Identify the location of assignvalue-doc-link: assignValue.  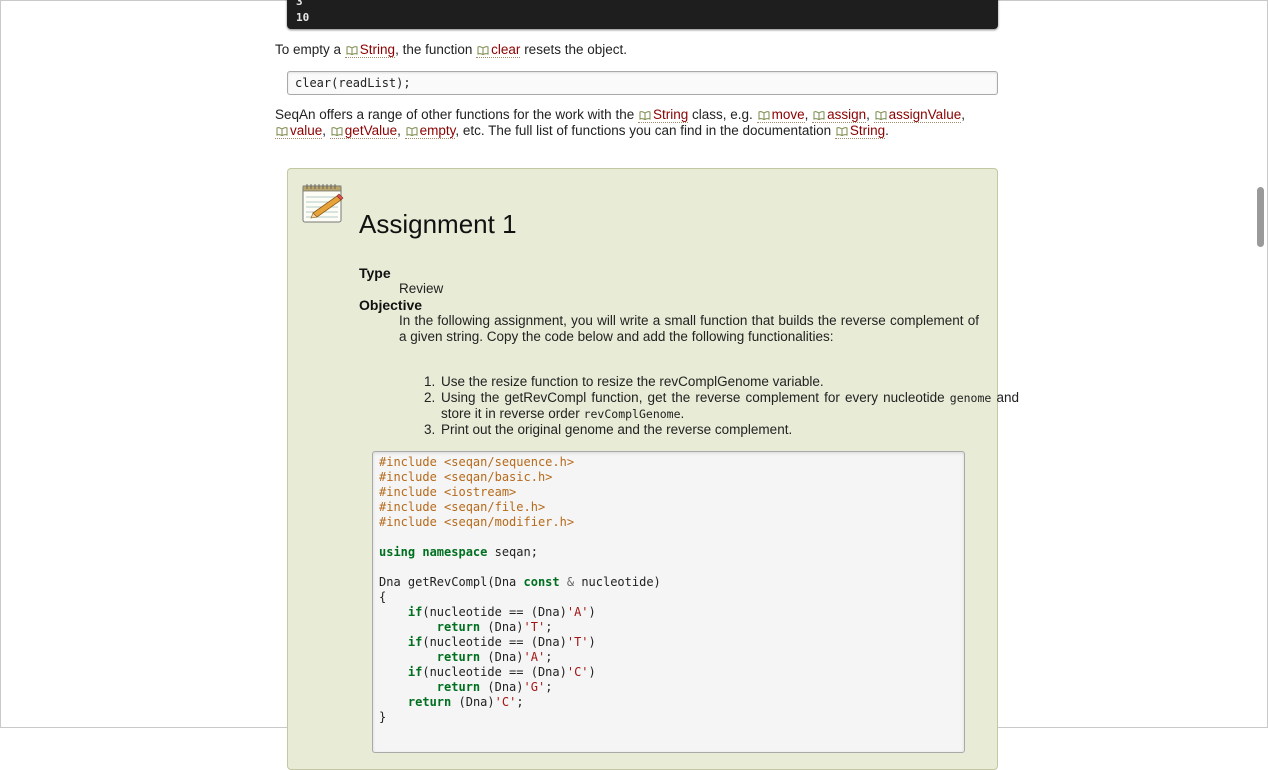
(917, 115).